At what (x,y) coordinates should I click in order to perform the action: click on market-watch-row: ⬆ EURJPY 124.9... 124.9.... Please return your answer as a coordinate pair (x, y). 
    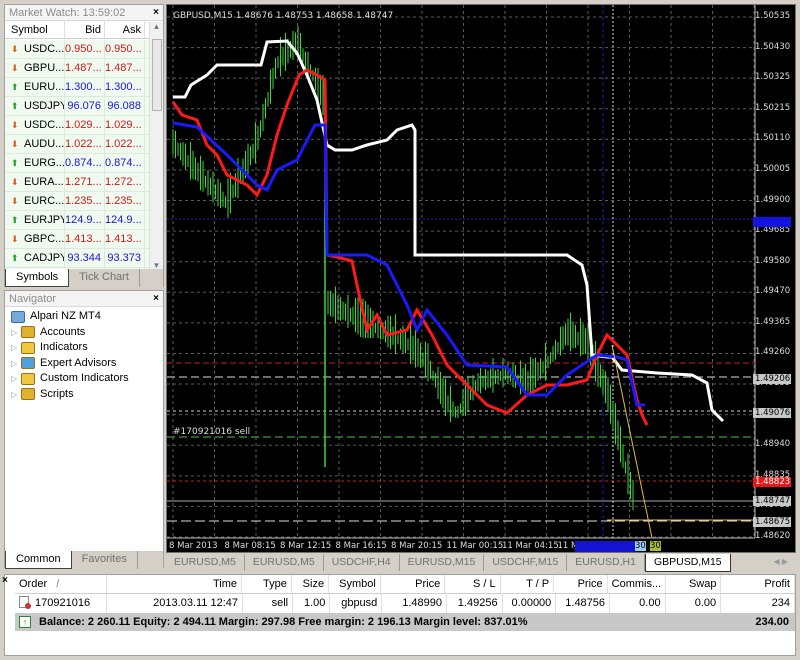
    Looking at the image, I should click on (78, 220).